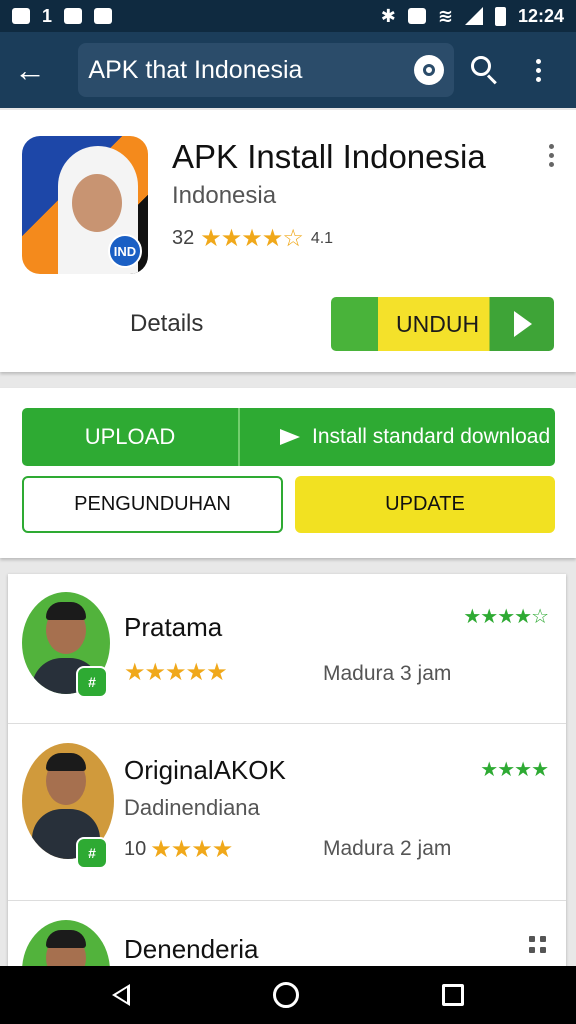 Image resolution: width=576 pixels, height=1024 pixels. I want to click on status-bar: 1 ✱ ≋ 12:24, so click(288, 16).